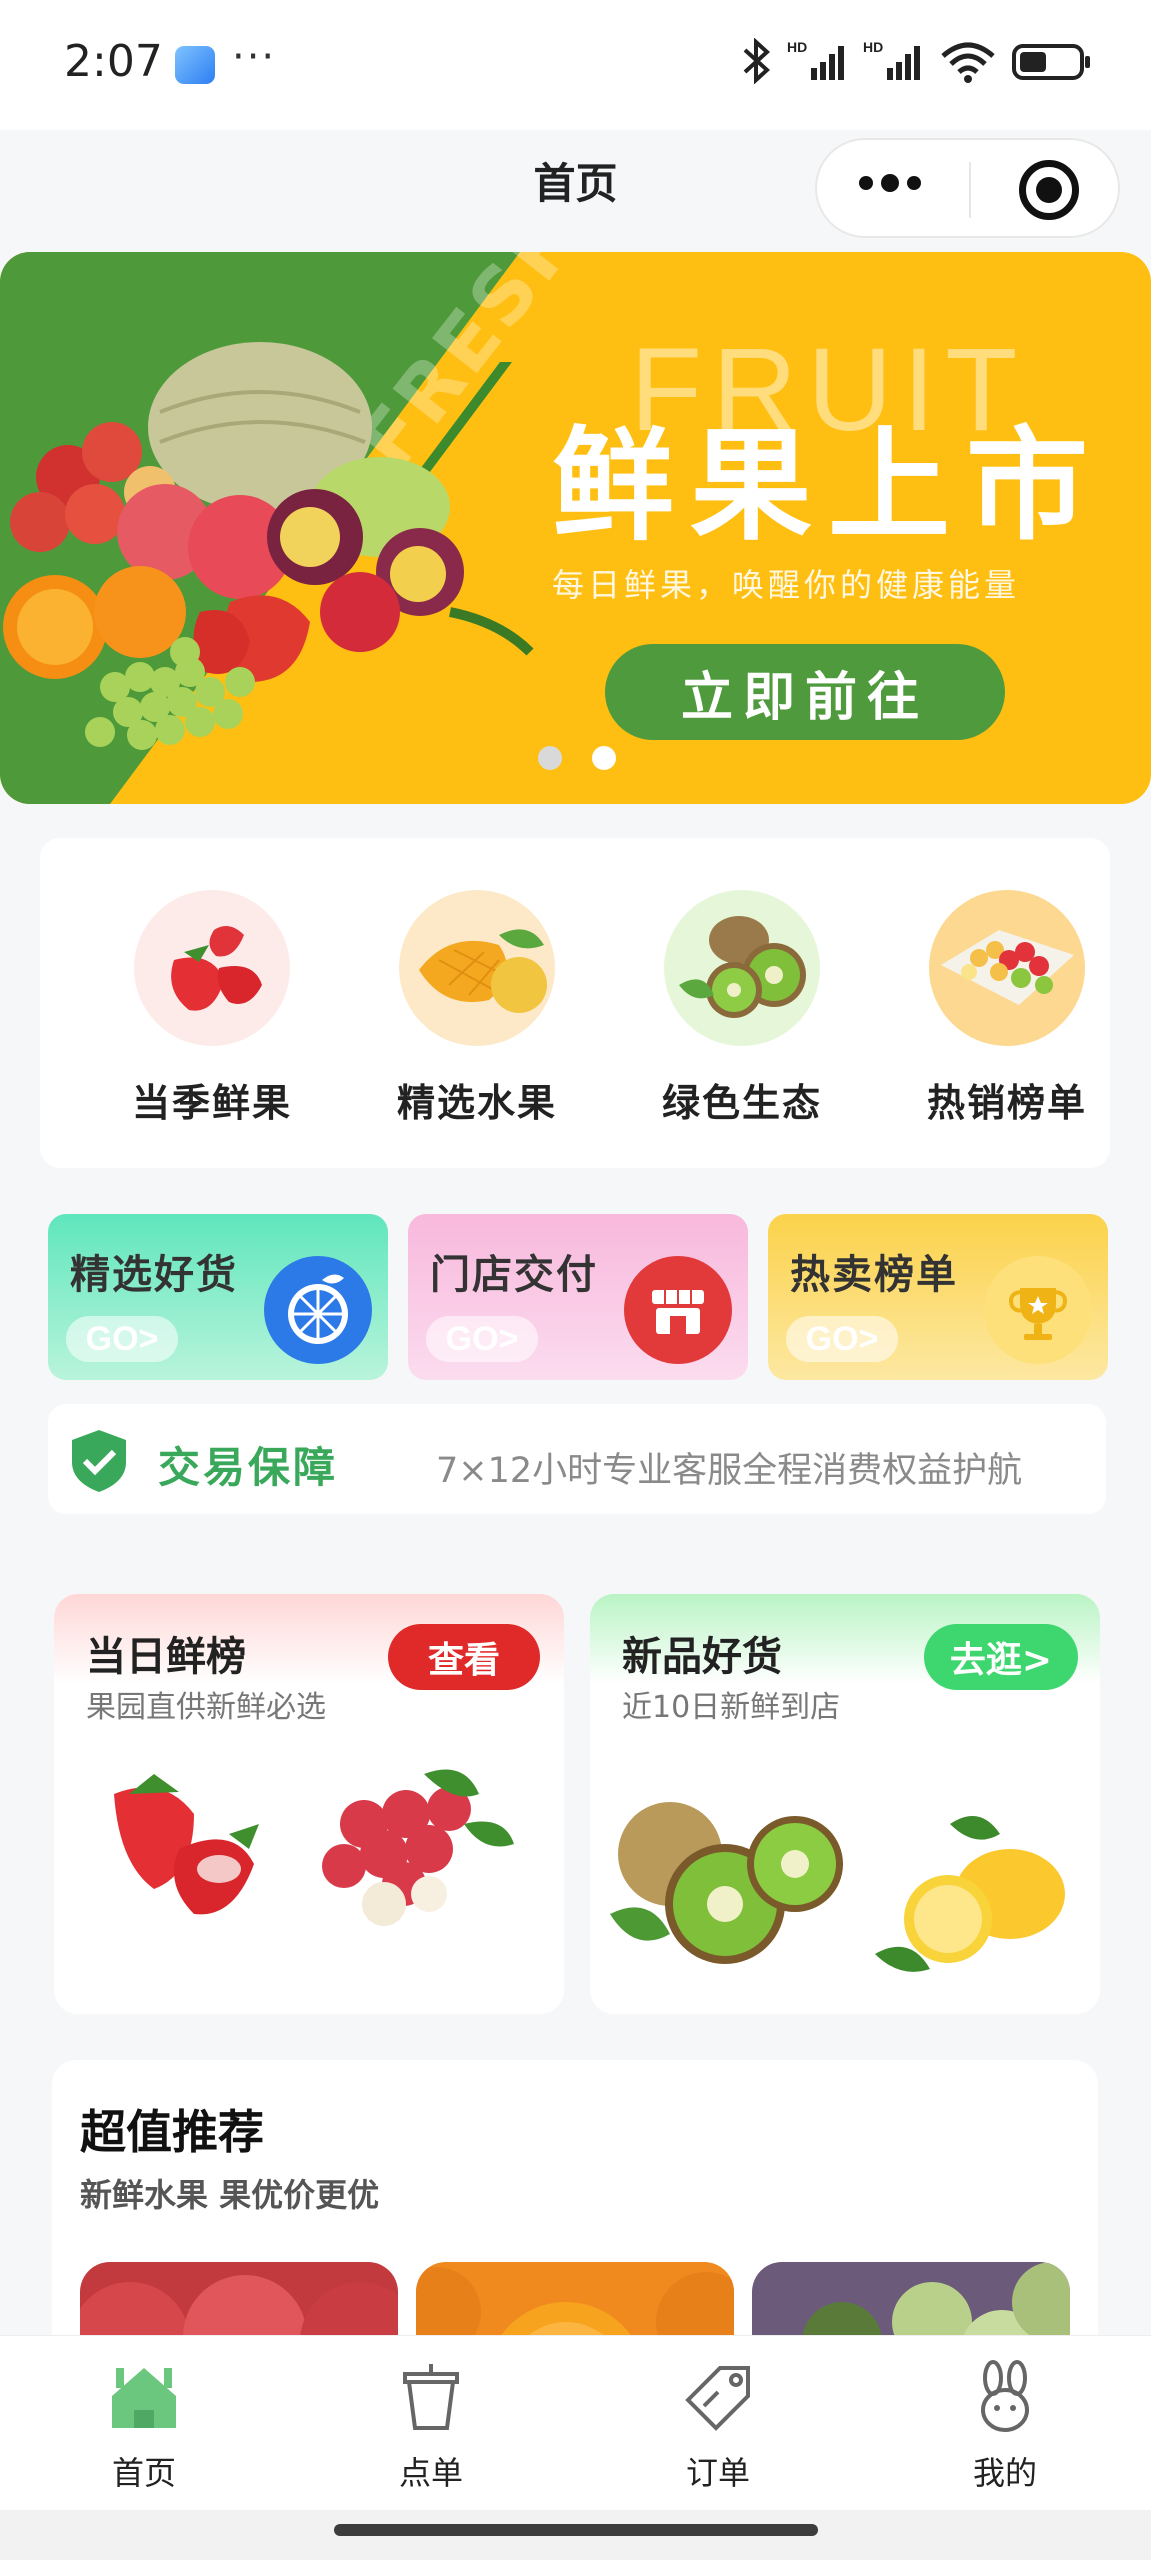 The height and width of the screenshot is (2560, 1151). What do you see at coordinates (742, 968) in the screenshot?
I see `kiwi-icon` at bounding box center [742, 968].